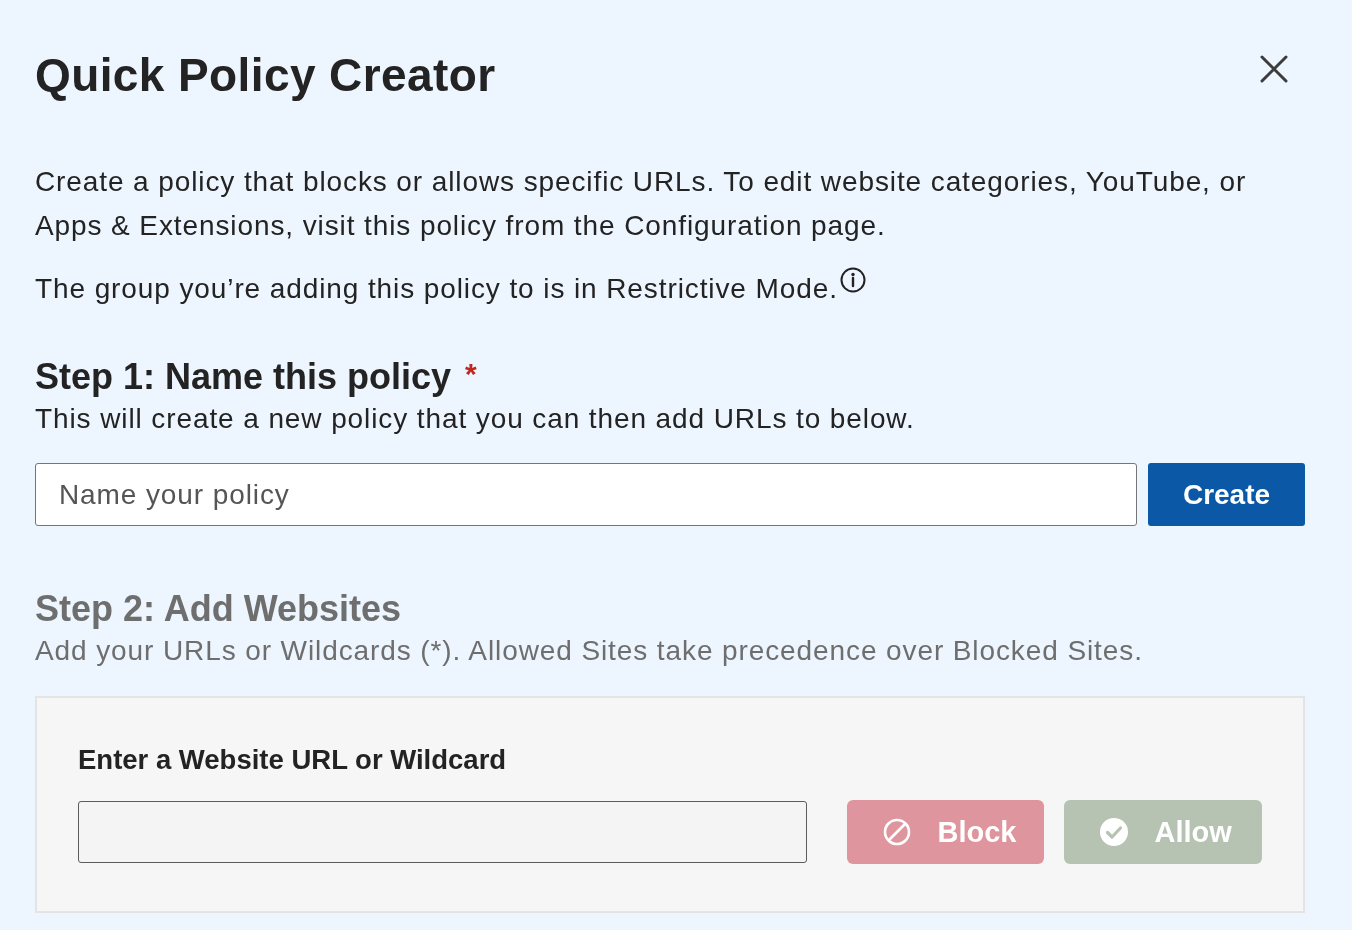  I want to click on step-heading: Step 2: Add Websites, so click(219, 609).